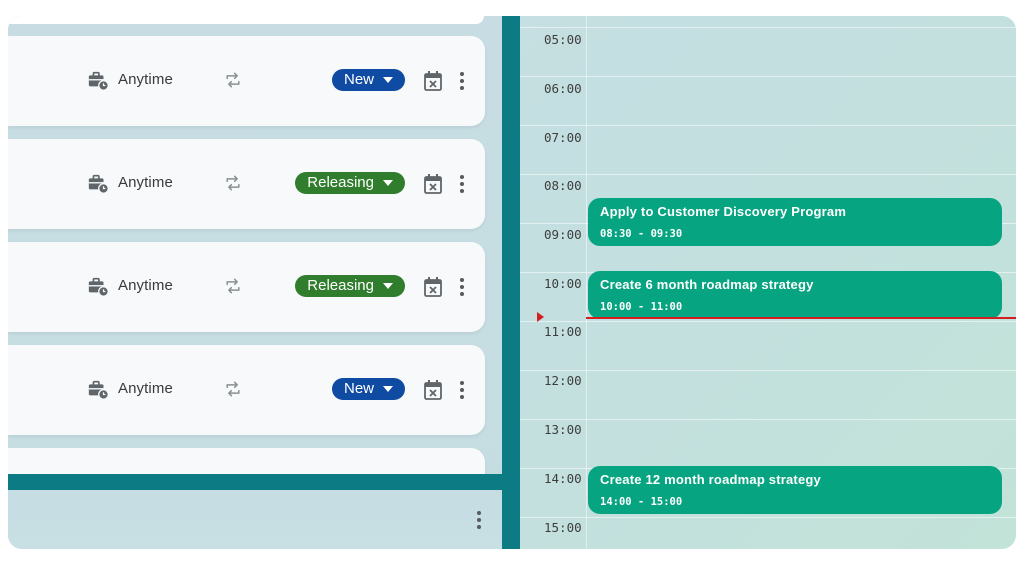 Image resolution: width=1024 pixels, height=576 pixels. What do you see at coordinates (563, 478) in the screenshot?
I see `hour-label: 14:00` at bounding box center [563, 478].